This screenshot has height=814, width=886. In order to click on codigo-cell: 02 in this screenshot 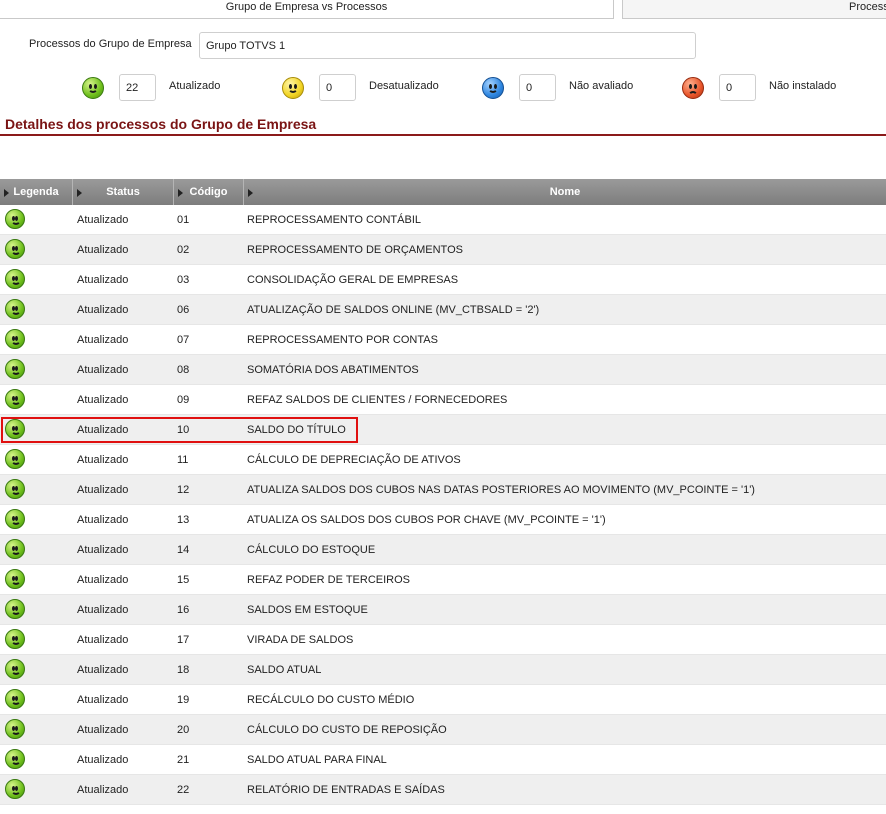, I will do `click(183, 250)`.